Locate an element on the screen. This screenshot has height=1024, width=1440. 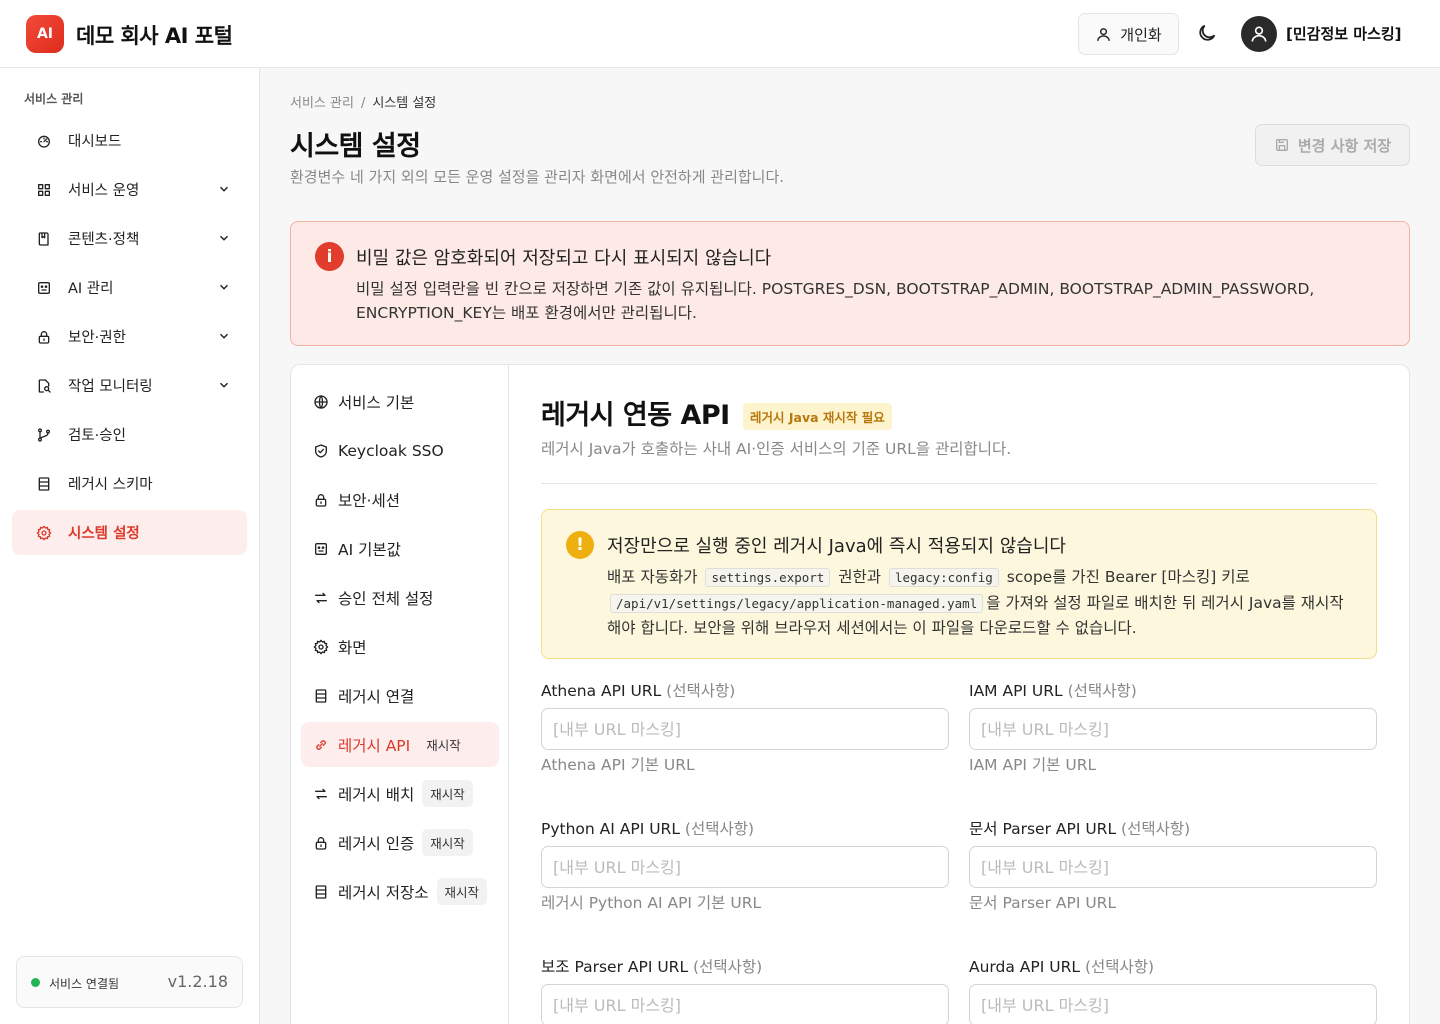
save-changes-label: 변경 사항 저장 is located at coordinates (1344, 145).